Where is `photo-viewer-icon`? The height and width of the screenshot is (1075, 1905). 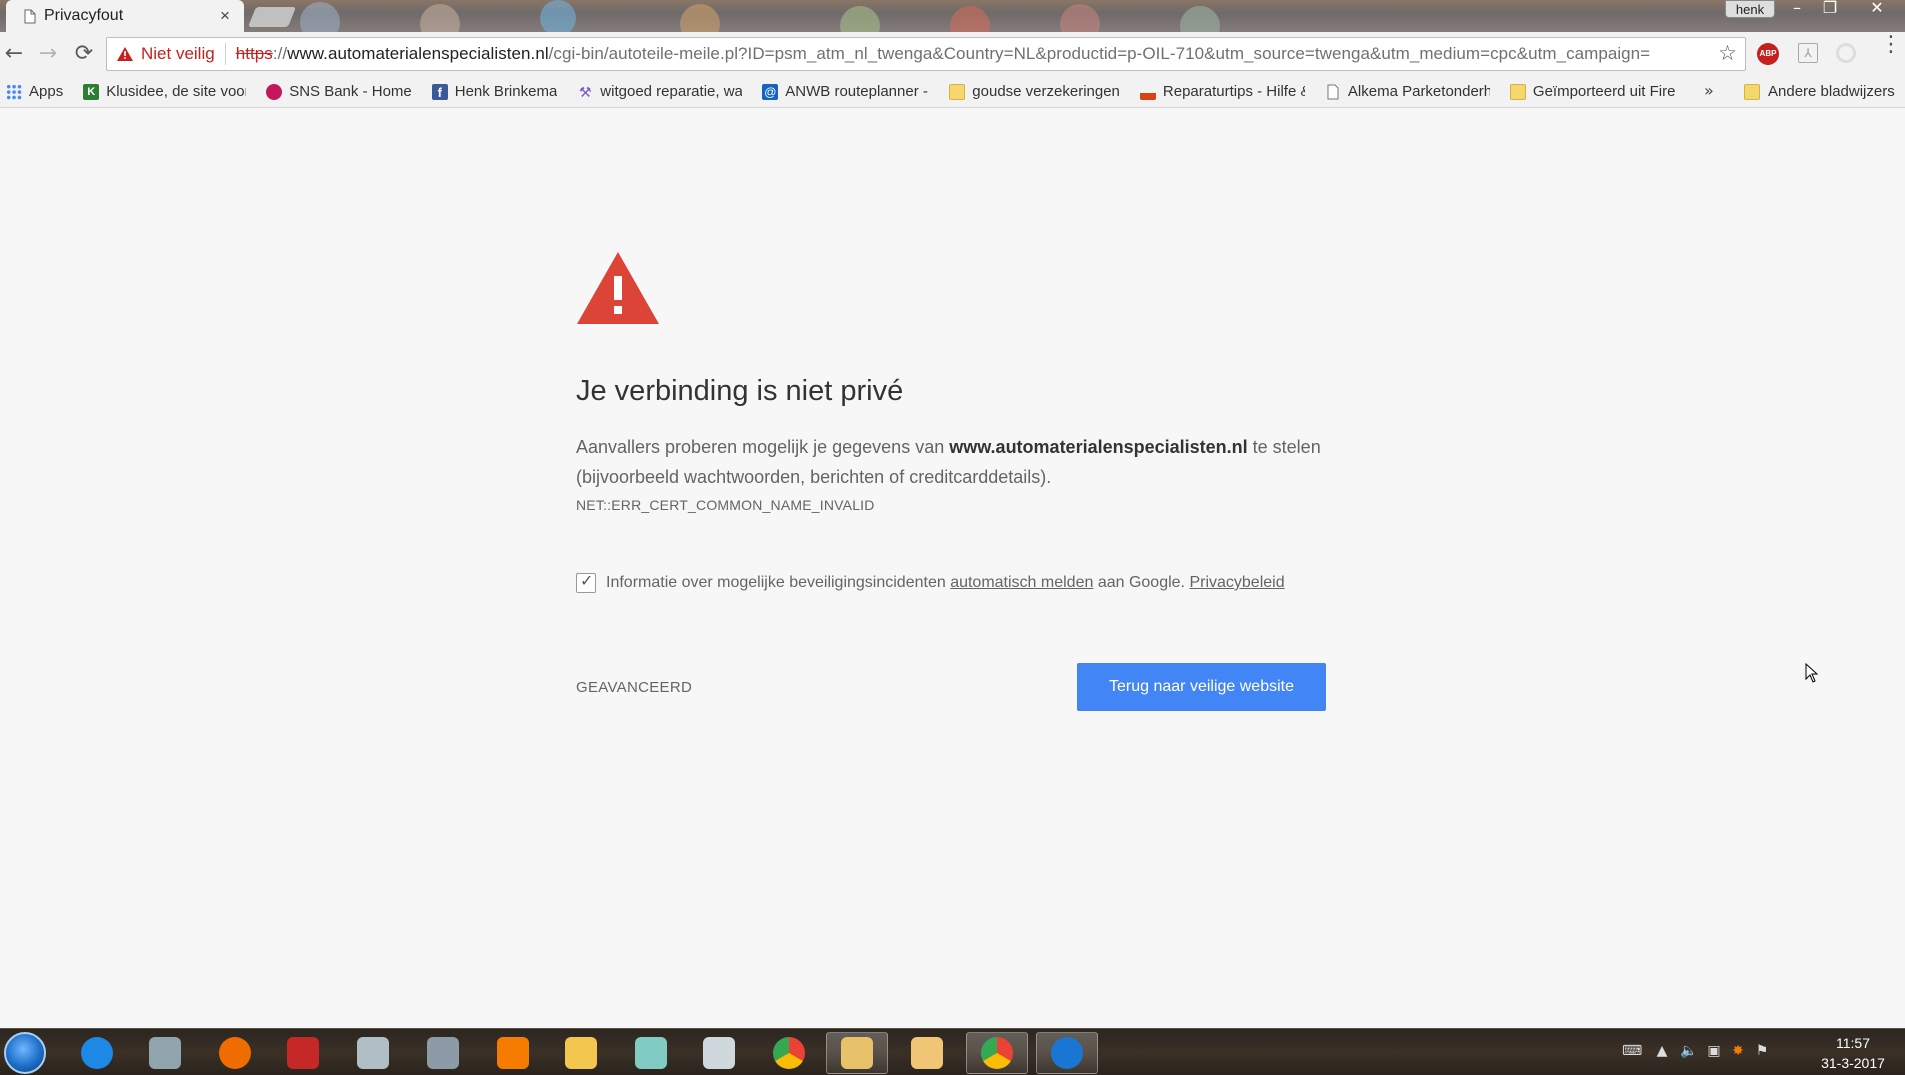
photo-viewer-icon is located at coordinates (927, 1053).